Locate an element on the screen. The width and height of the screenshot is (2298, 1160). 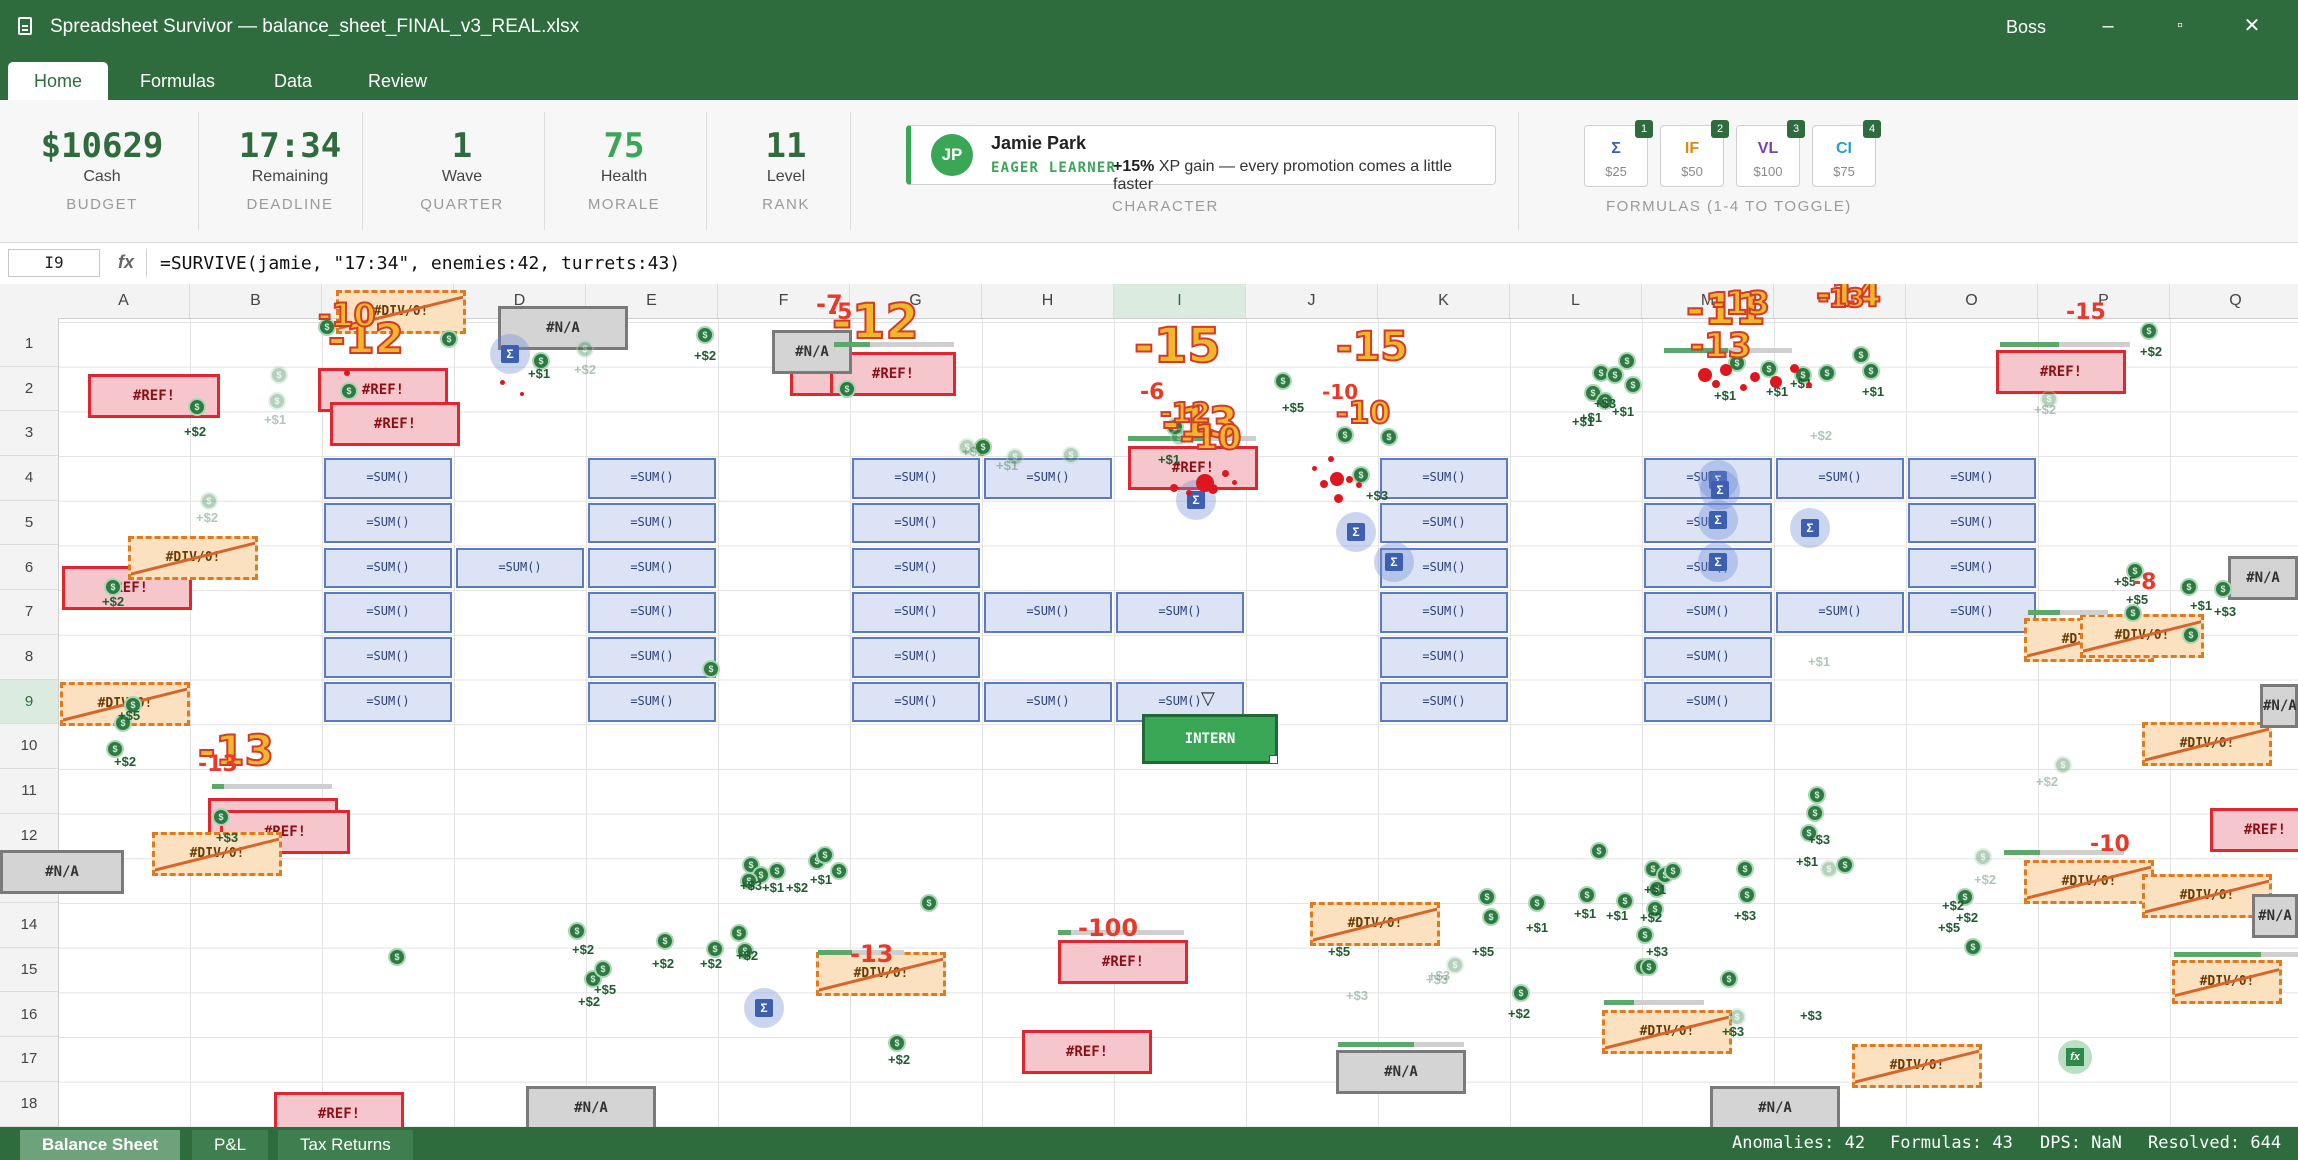
row-header-5: 5 is located at coordinates (29, 523).